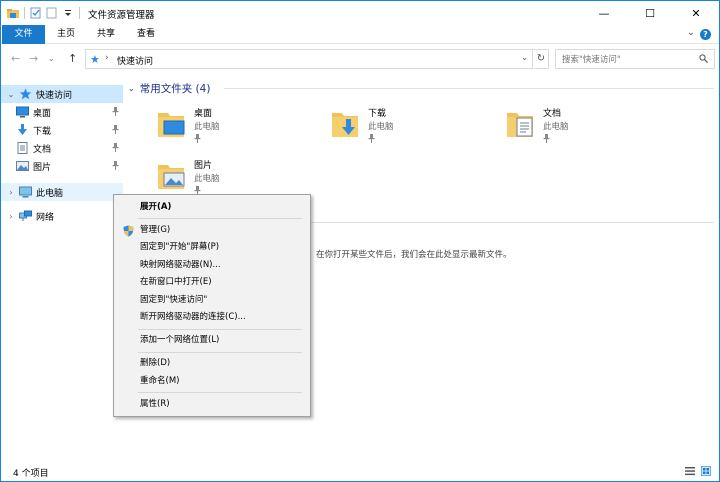  What do you see at coordinates (42, 113) in the screenshot?
I see `nav-label: 桌面` at bounding box center [42, 113].